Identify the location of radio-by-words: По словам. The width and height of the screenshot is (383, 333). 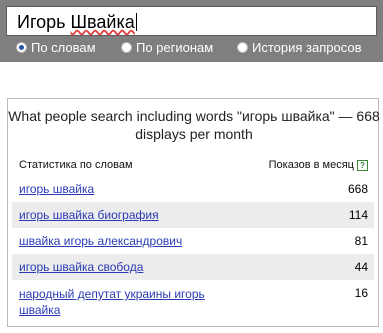
(56, 47).